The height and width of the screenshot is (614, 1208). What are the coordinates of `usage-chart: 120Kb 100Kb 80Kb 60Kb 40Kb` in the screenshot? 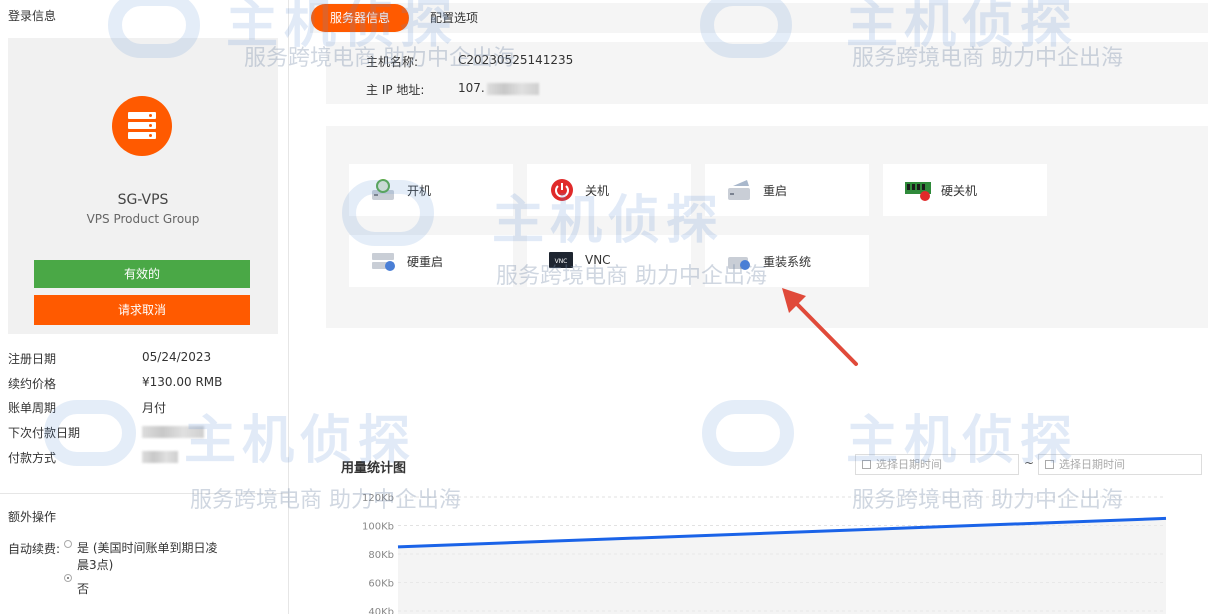 It's located at (764, 553).